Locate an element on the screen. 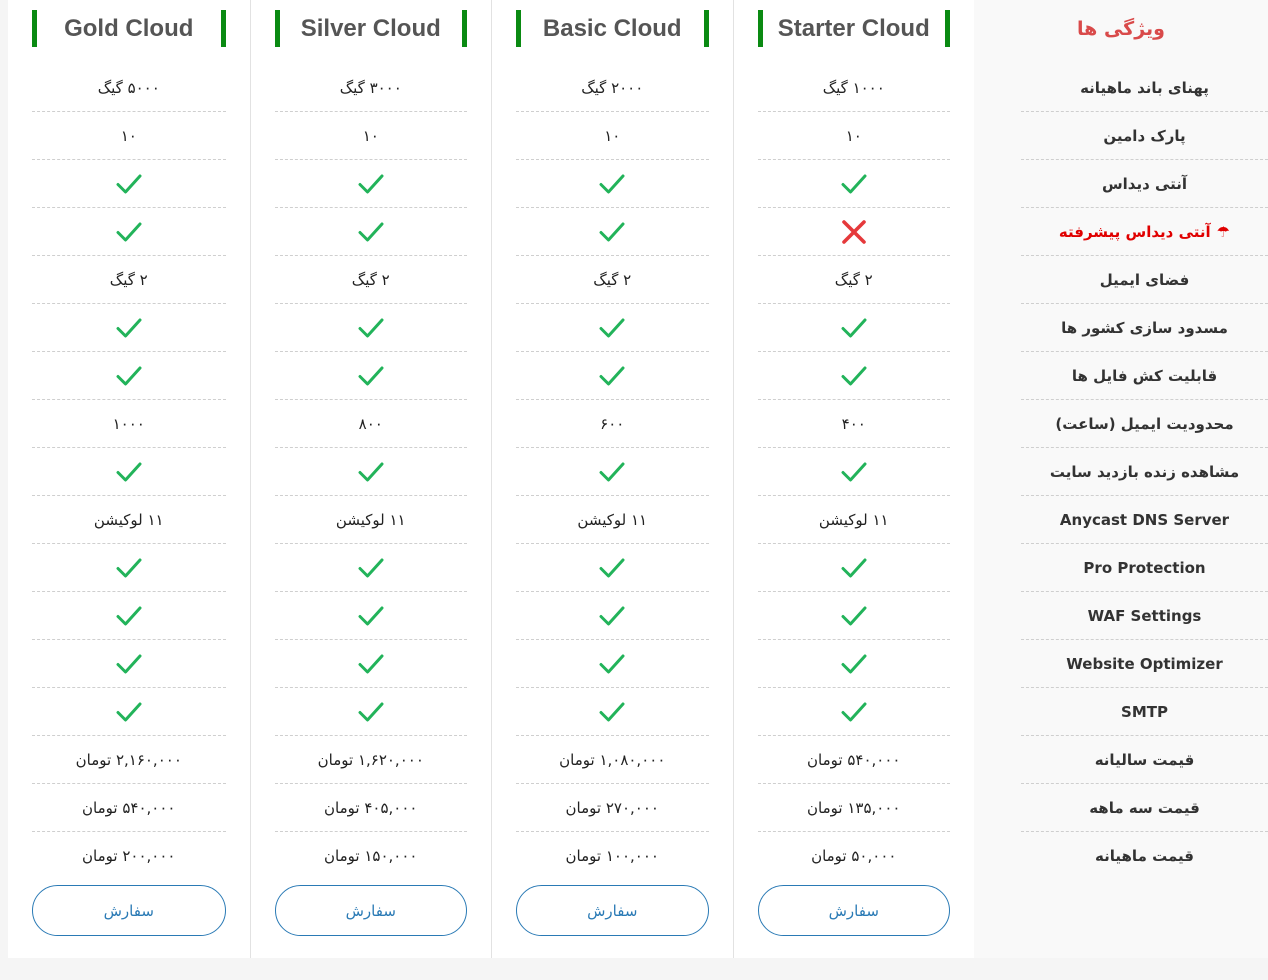  feature-row: محدودیت ایمیل (ساعت) is located at coordinates (1144, 424).